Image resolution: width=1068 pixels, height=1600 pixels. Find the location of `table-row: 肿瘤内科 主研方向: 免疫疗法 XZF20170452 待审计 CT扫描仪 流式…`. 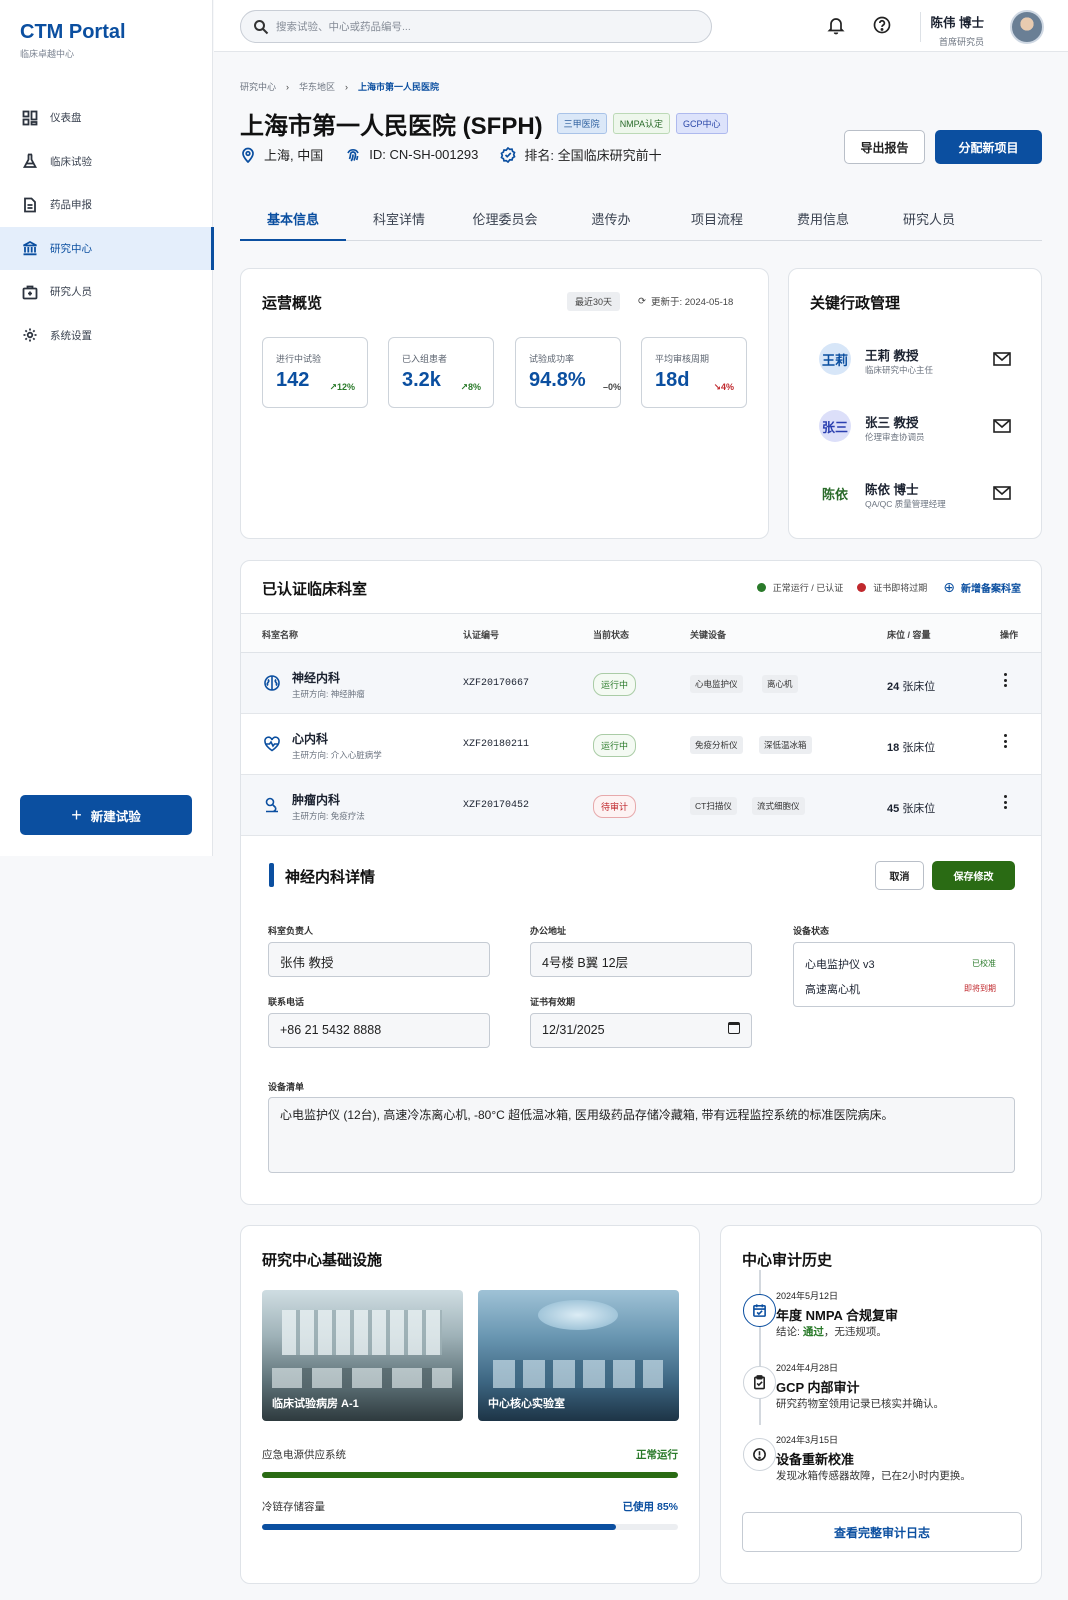

table-row: 肿瘤内科 主研方向: 免疫疗法 XZF20170452 待审计 CT扫描仪 流式… is located at coordinates (641, 805).